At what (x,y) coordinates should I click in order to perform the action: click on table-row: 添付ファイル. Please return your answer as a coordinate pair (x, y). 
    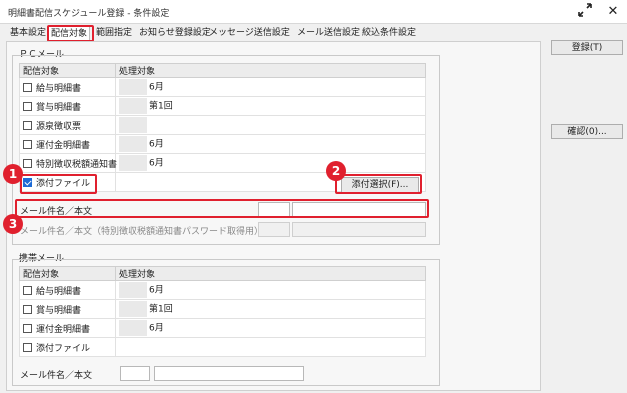
    Looking at the image, I should click on (222, 347).